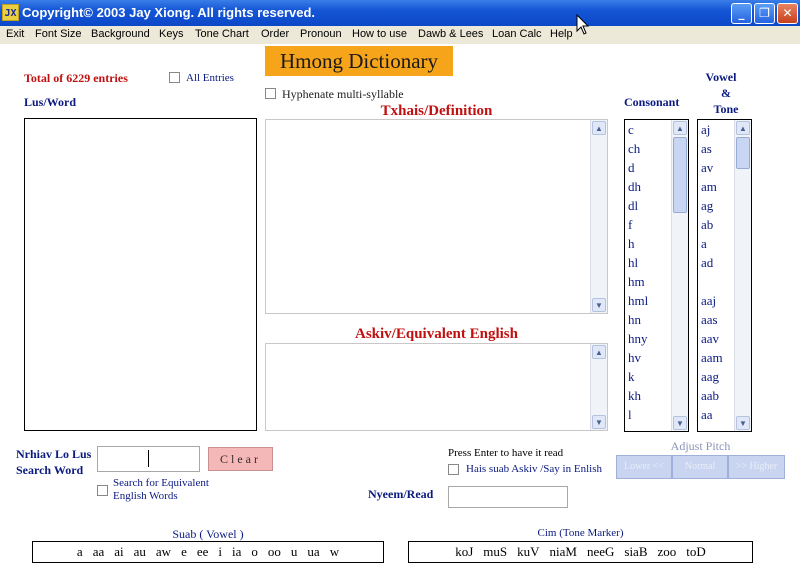  Describe the element at coordinates (648, 283) in the screenshot. I see `consonant-item: hm` at that location.